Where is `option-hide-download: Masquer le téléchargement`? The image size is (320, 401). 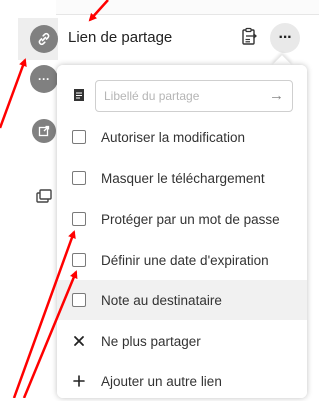 option-hide-download: Masquer le téléchargement is located at coordinates (182, 178).